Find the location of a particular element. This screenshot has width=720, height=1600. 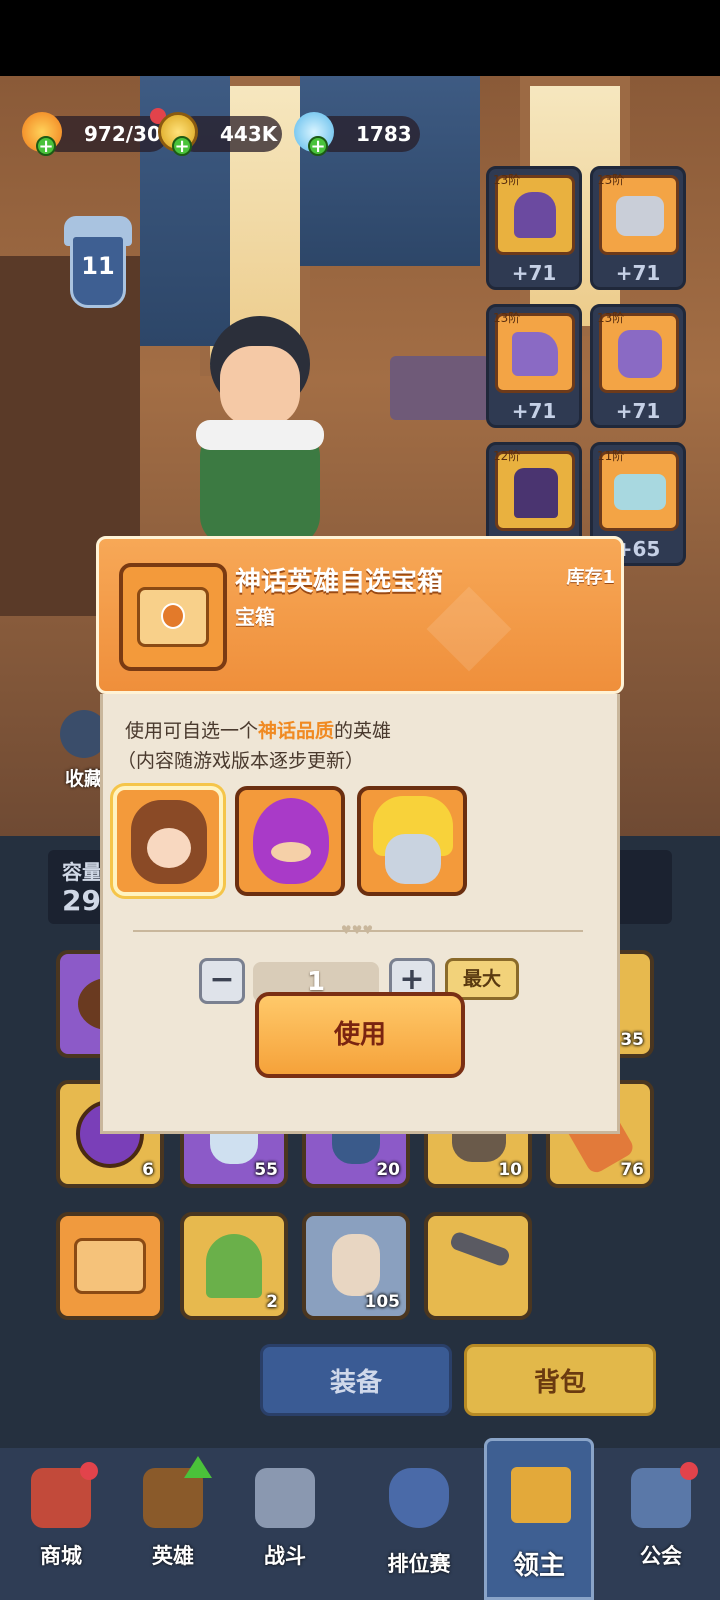

item-count: 2 is located at coordinates (272, 1302).